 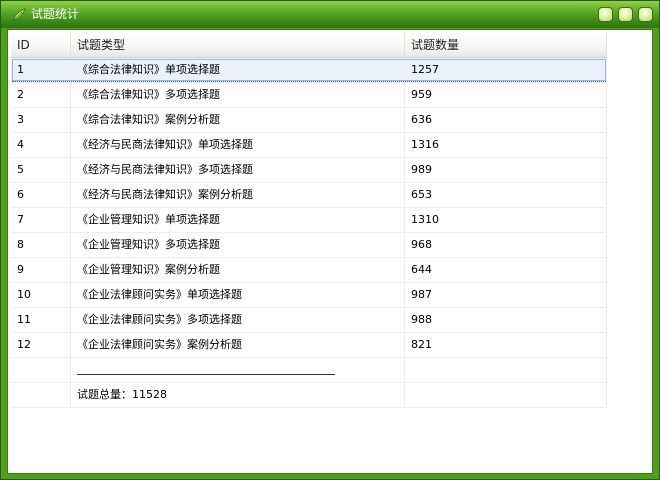 I want to click on cell-id: 7, so click(x=41, y=220).